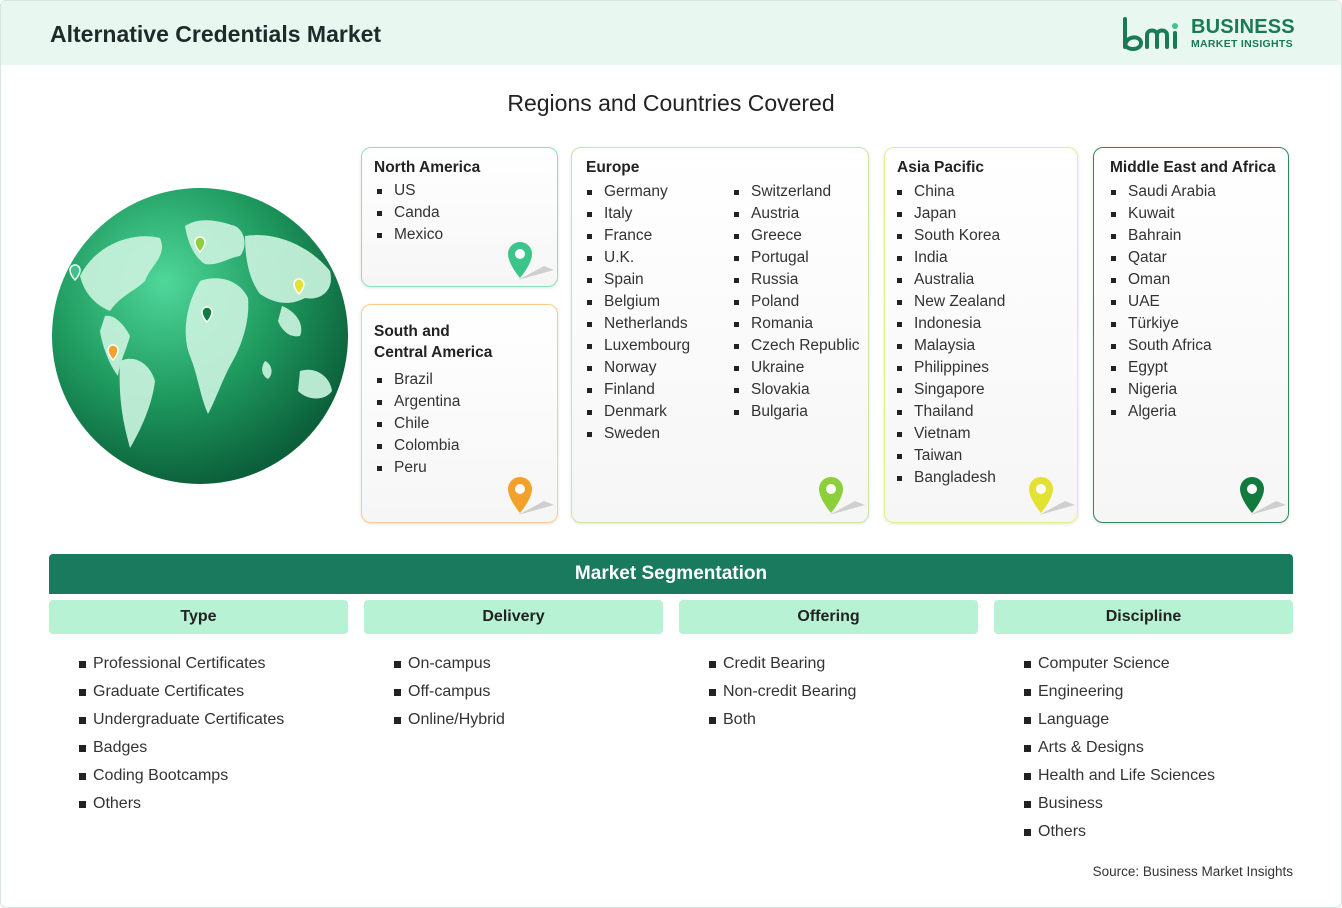  What do you see at coordinates (1163, 236) in the screenshot?
I see `list-item: Bahrain` at bounding box center [1163, 236].